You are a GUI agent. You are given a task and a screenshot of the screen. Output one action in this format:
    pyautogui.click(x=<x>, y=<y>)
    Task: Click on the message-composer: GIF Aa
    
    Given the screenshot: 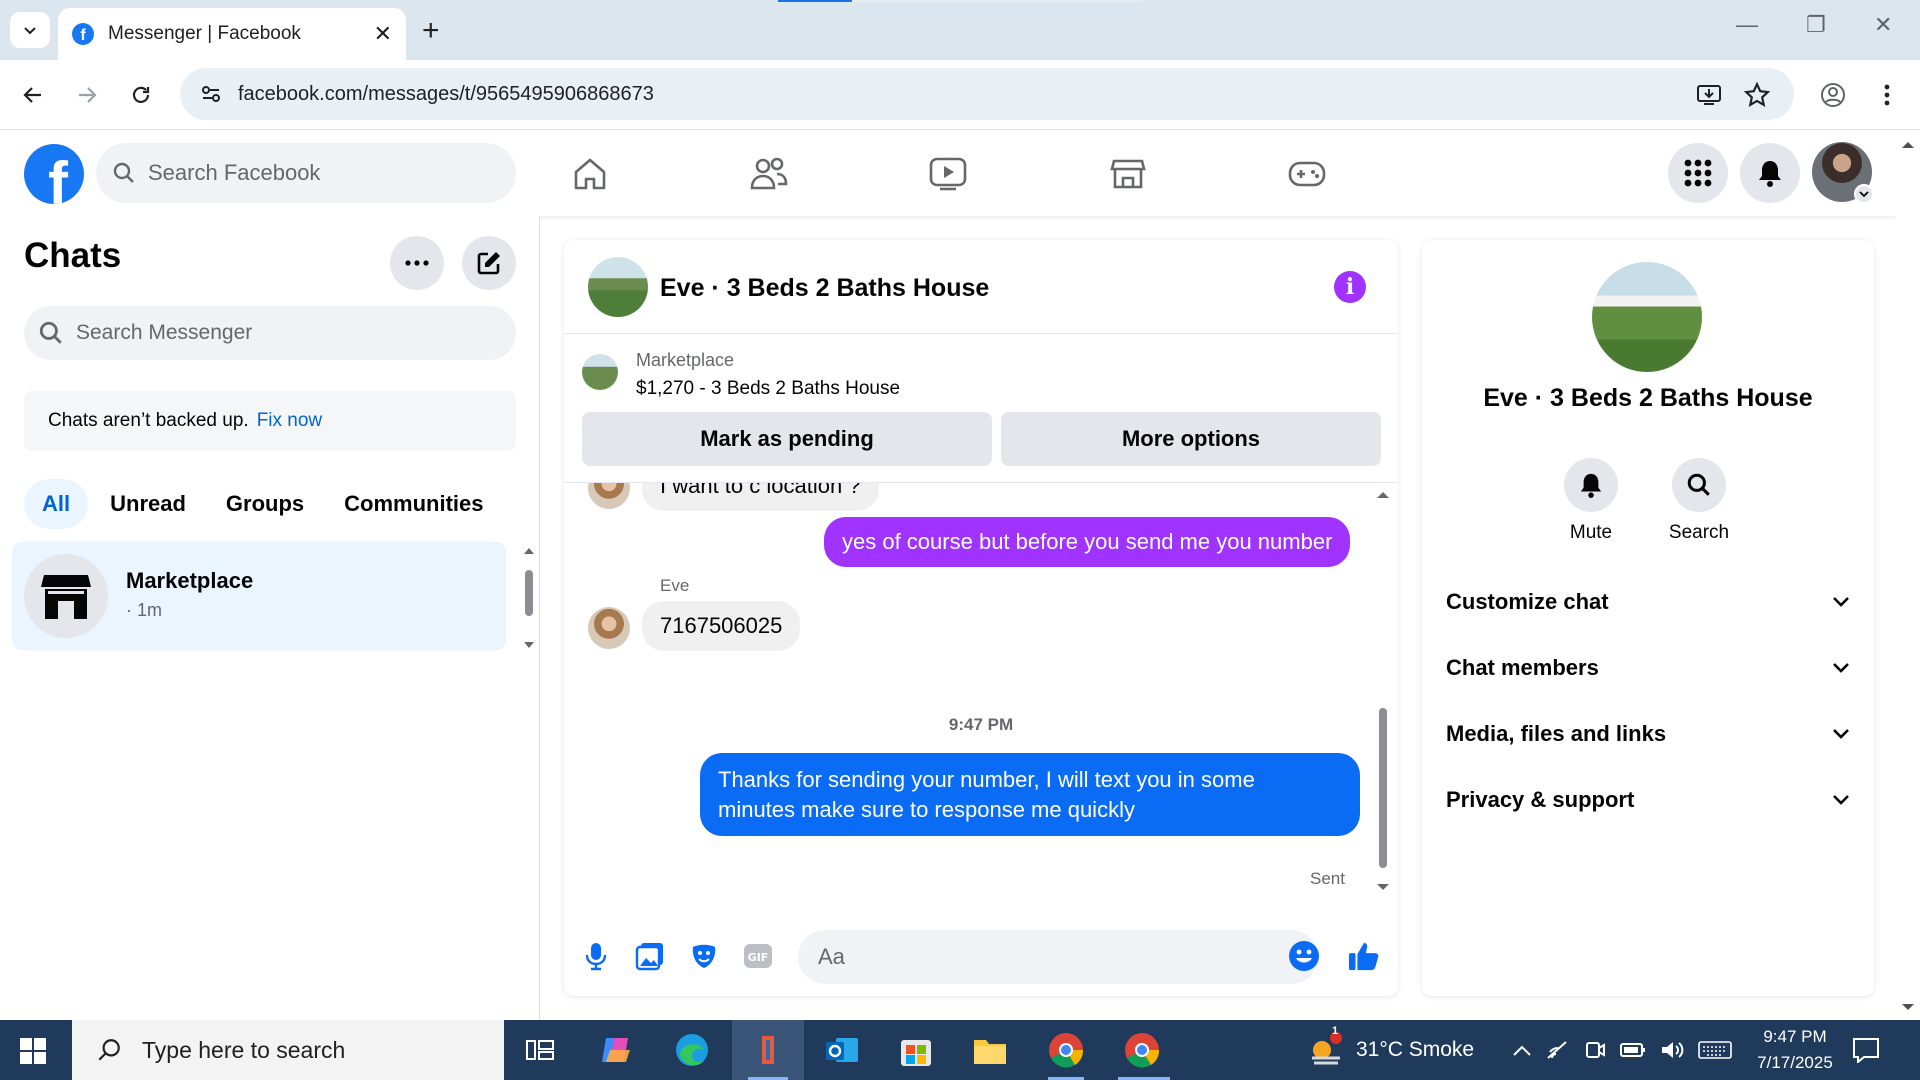 What is the action you would take?
    pyautogui.click(x=981, y=955)
    